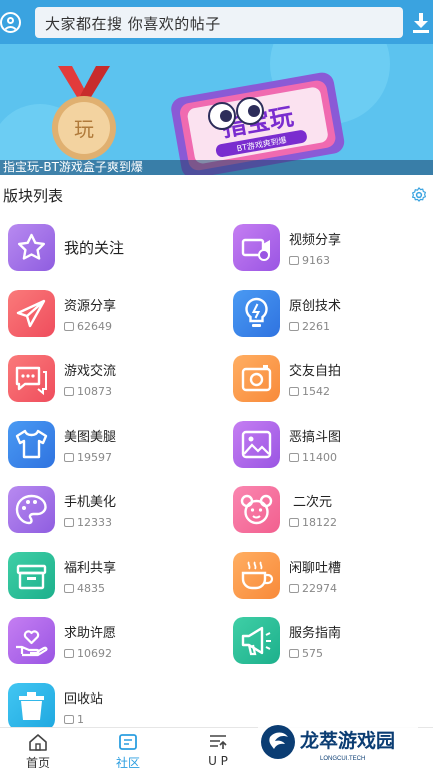  Describe the element at coordinates (313, 457) in the screenshot. I see `post-count: 11400` at that location.